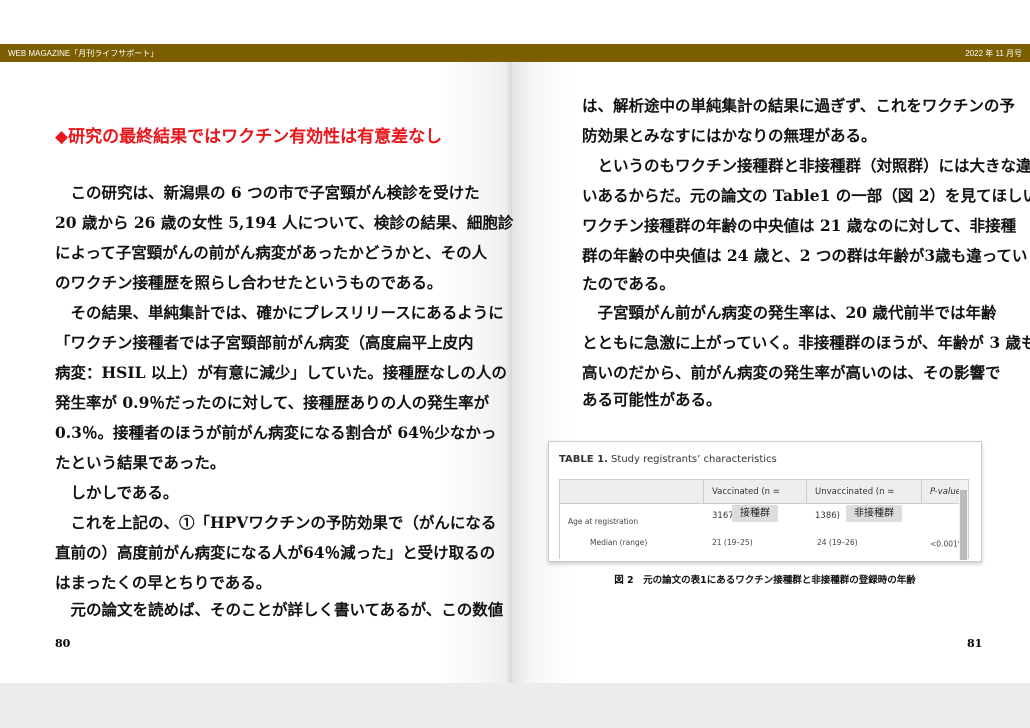 The image size is (1030, 728). Describe the element at coordinates (963, 525) in the screenshot. I see `scrollbar-thumb` at that location.